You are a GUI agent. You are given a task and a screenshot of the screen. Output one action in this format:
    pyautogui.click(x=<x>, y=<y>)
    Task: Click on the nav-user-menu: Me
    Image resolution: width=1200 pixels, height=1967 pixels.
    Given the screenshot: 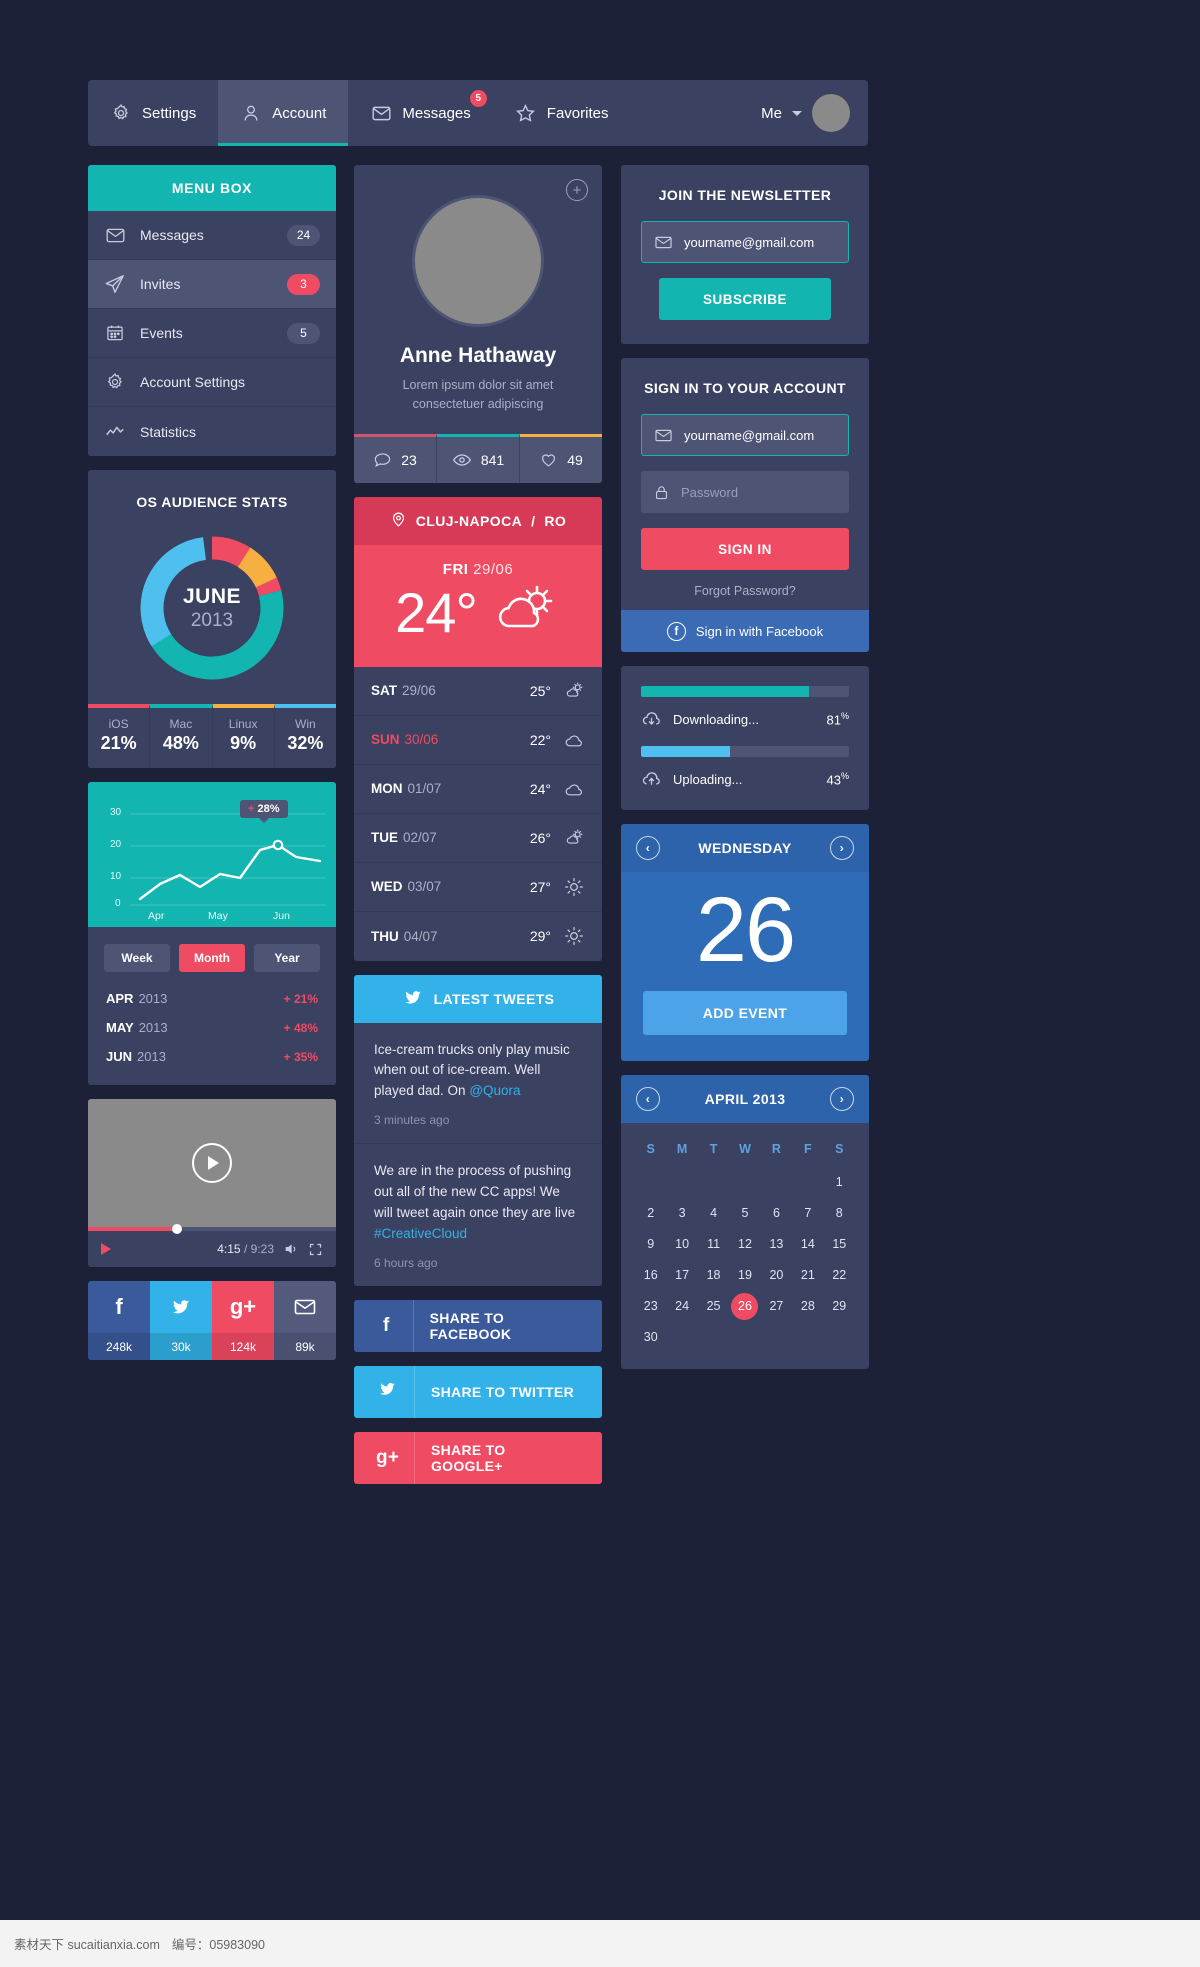 What is the action you would take?
    pyautogui.click(x=814, y=113)
    